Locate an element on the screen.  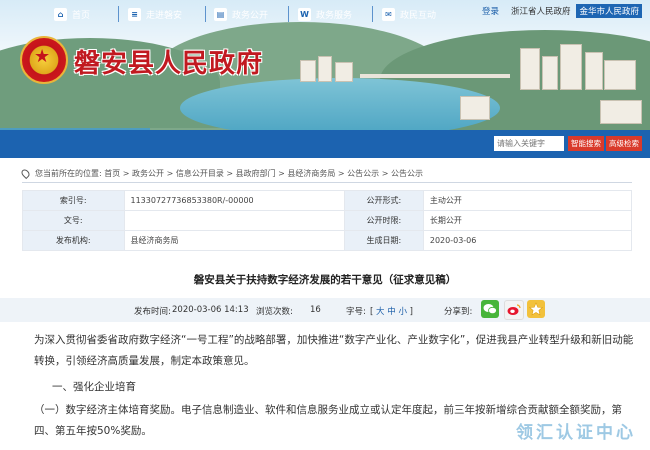
w-icon: W is located at coordinates (304, 14).